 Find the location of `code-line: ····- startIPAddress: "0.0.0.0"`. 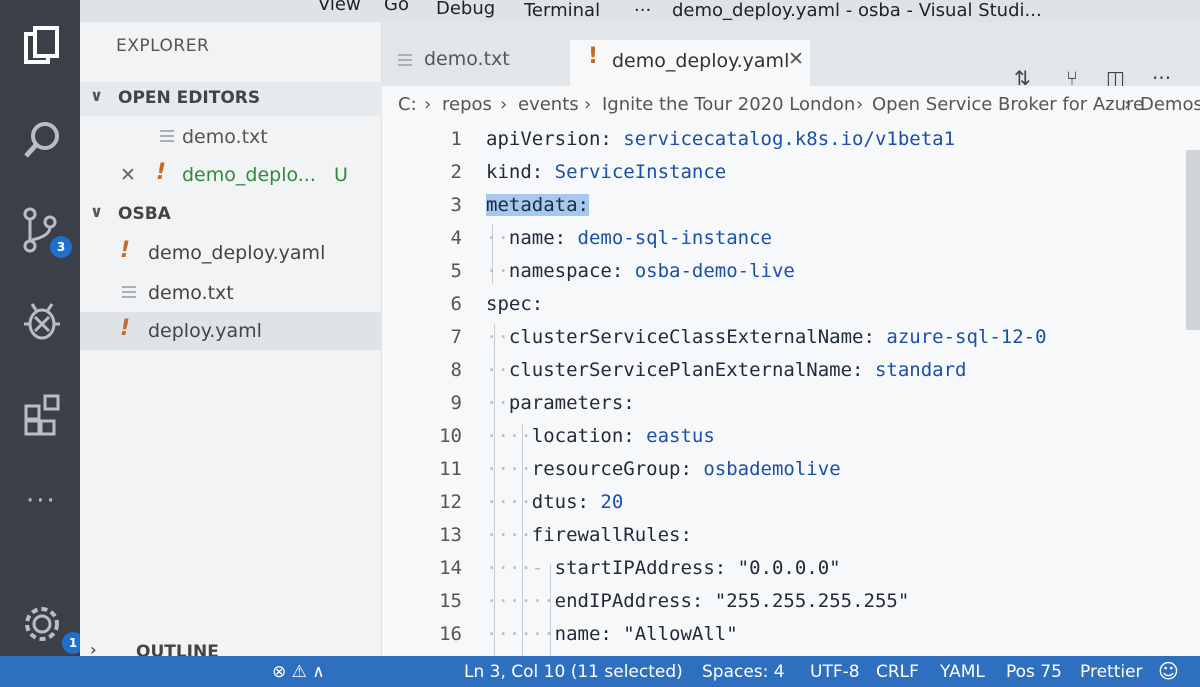

code-line: ····- startIPAddress: "0.0.0.0" is located at coordinates (663, 568).